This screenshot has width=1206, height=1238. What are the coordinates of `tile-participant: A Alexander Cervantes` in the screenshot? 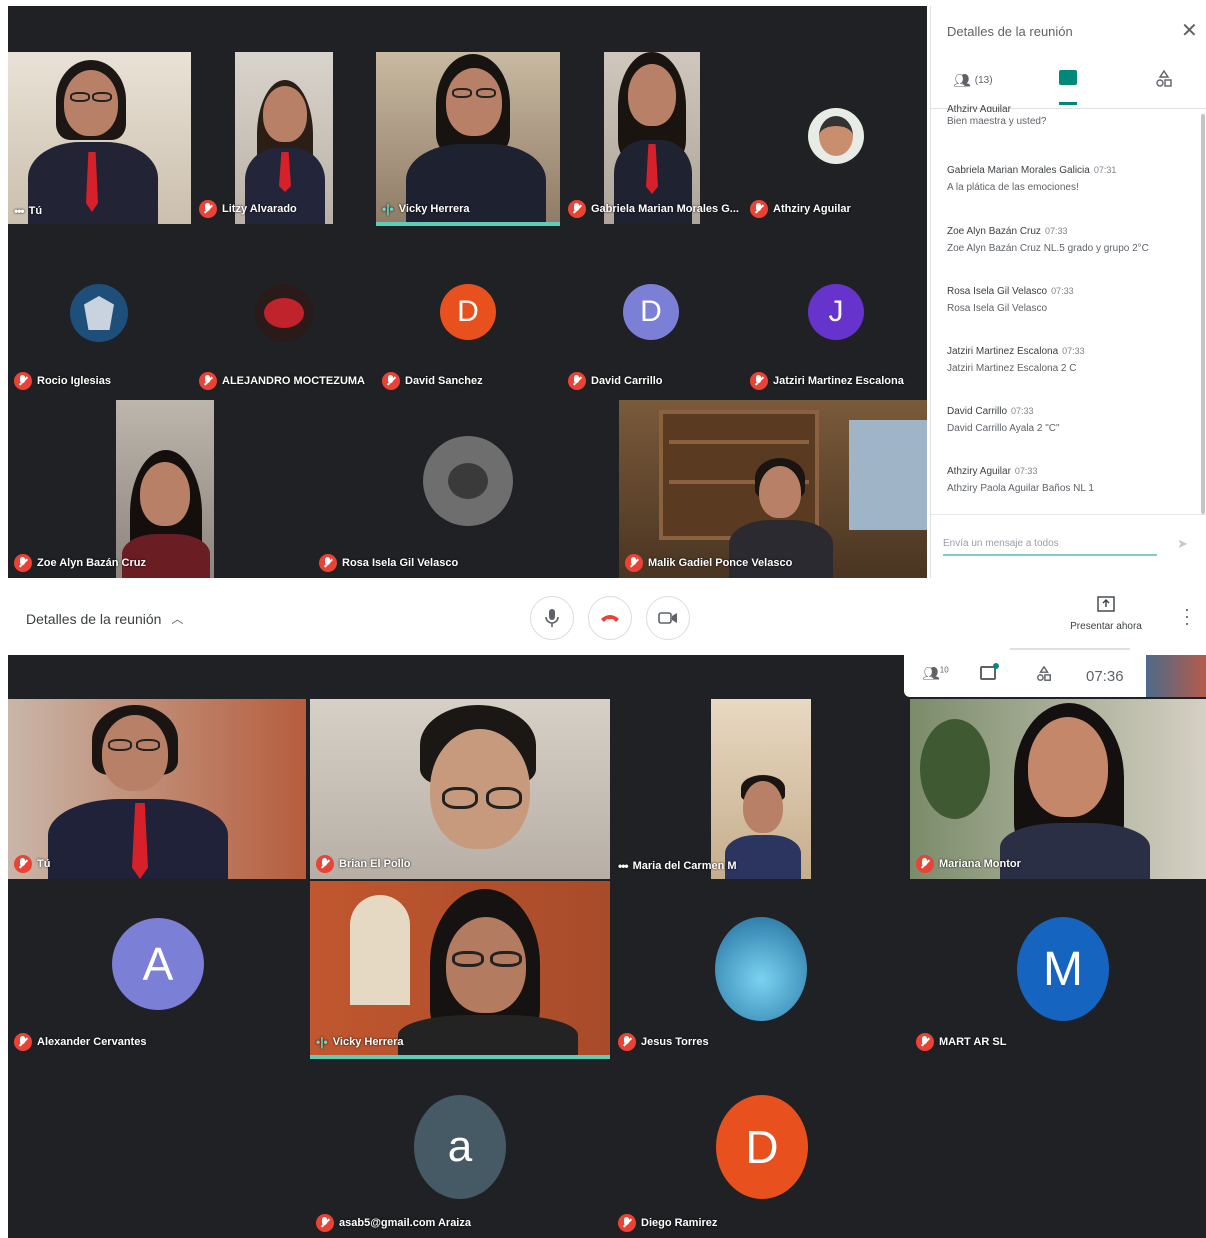 It's located at (157, 969).